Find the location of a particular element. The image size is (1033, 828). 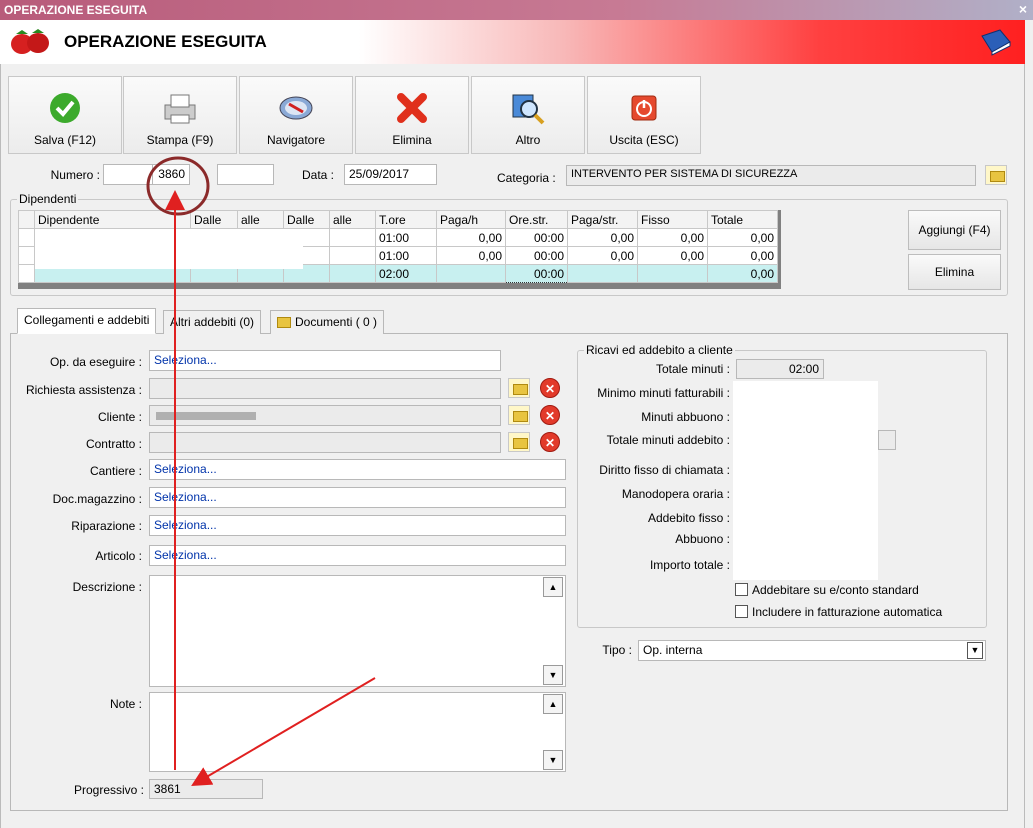

categoria-label: Categoria : is located at coordinates (526, 178).